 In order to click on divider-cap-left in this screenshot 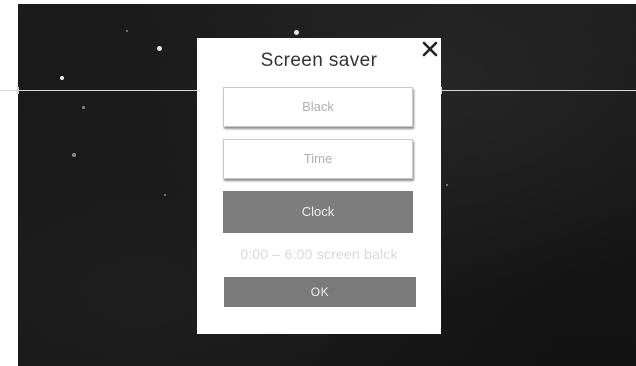, I will do `click(18, 90)`.